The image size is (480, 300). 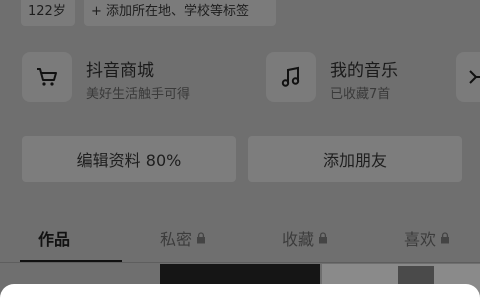 I want to click on shop-subtitle: 美好生活触手可得, so click(x=138, y=94).